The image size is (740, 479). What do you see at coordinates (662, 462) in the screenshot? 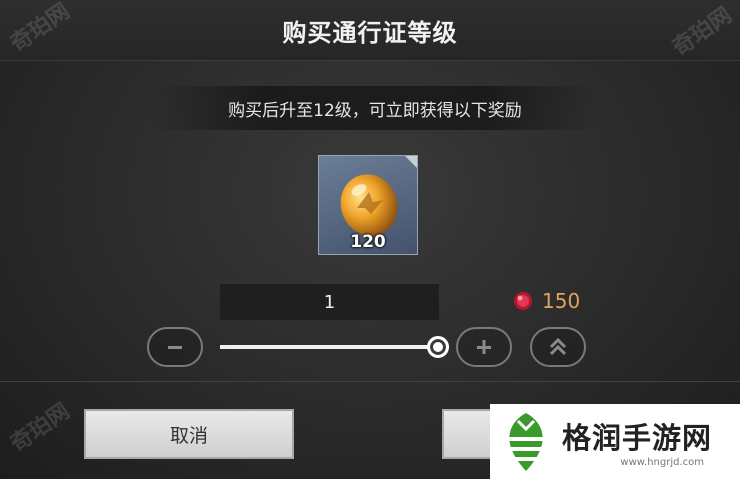
I see `banner-url: www.hngrjd.com` at bounding box center [662, 462].